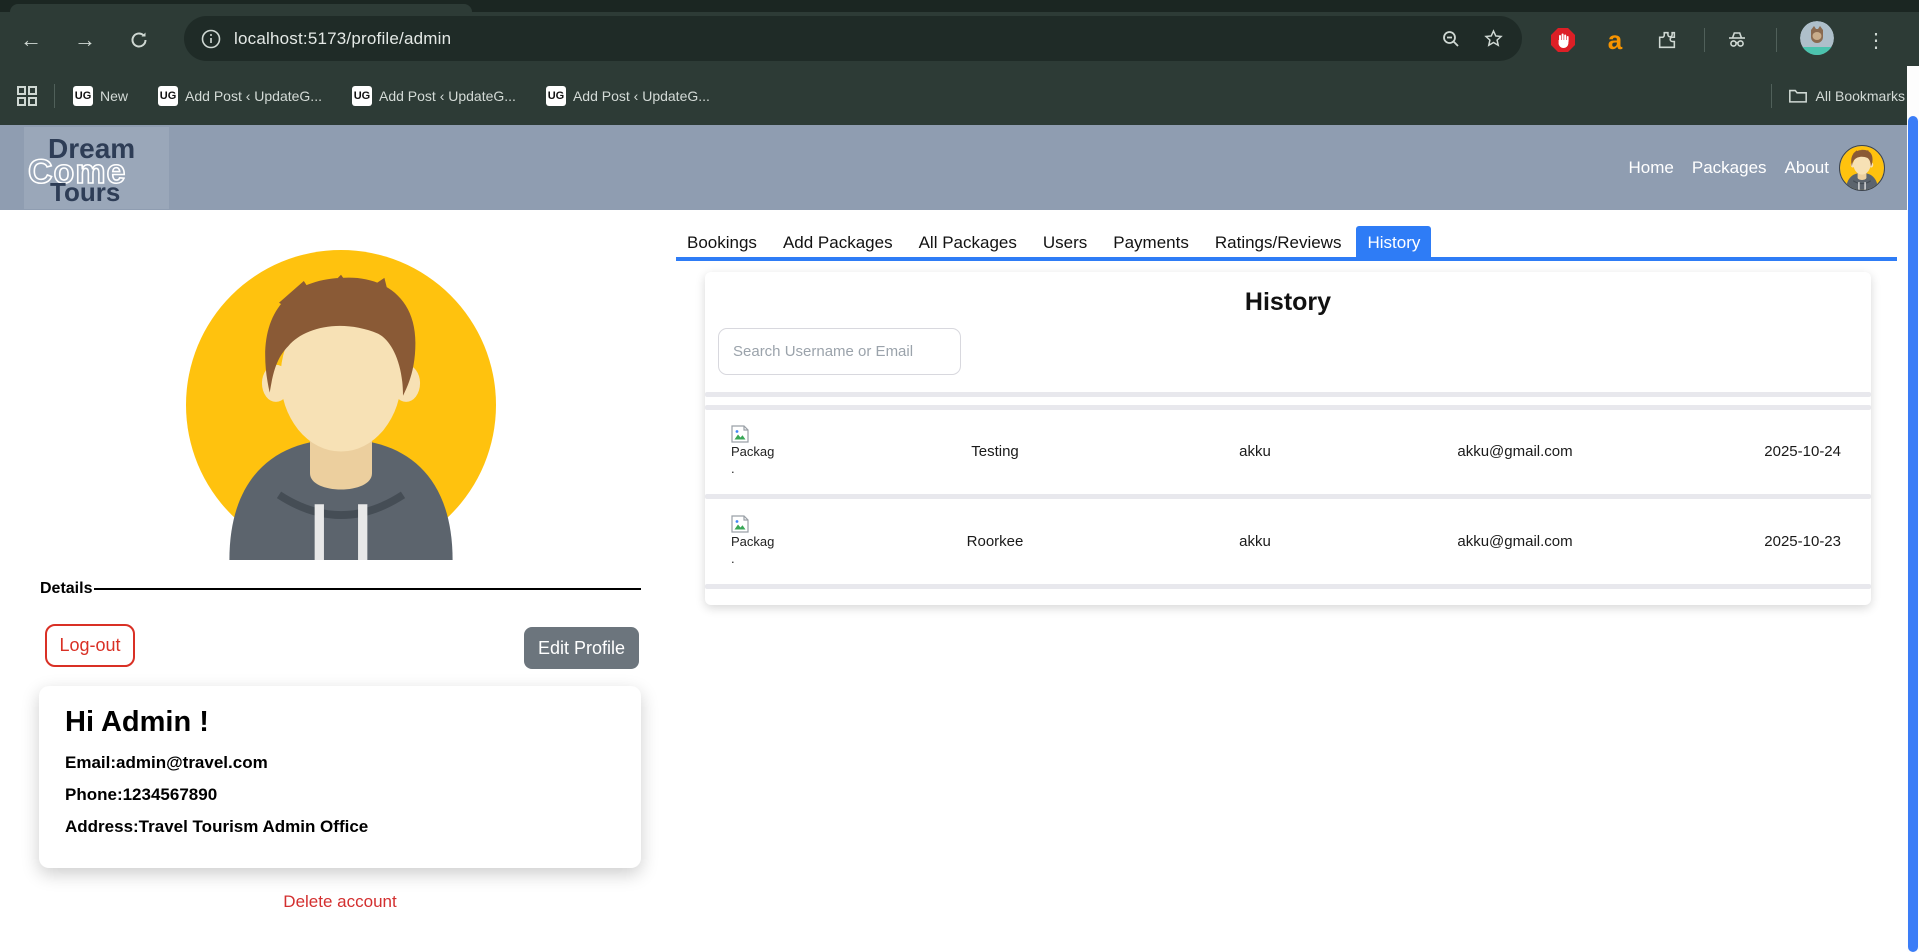  I want to click on greeting-text: Hi Admin !, so click(137, 722).